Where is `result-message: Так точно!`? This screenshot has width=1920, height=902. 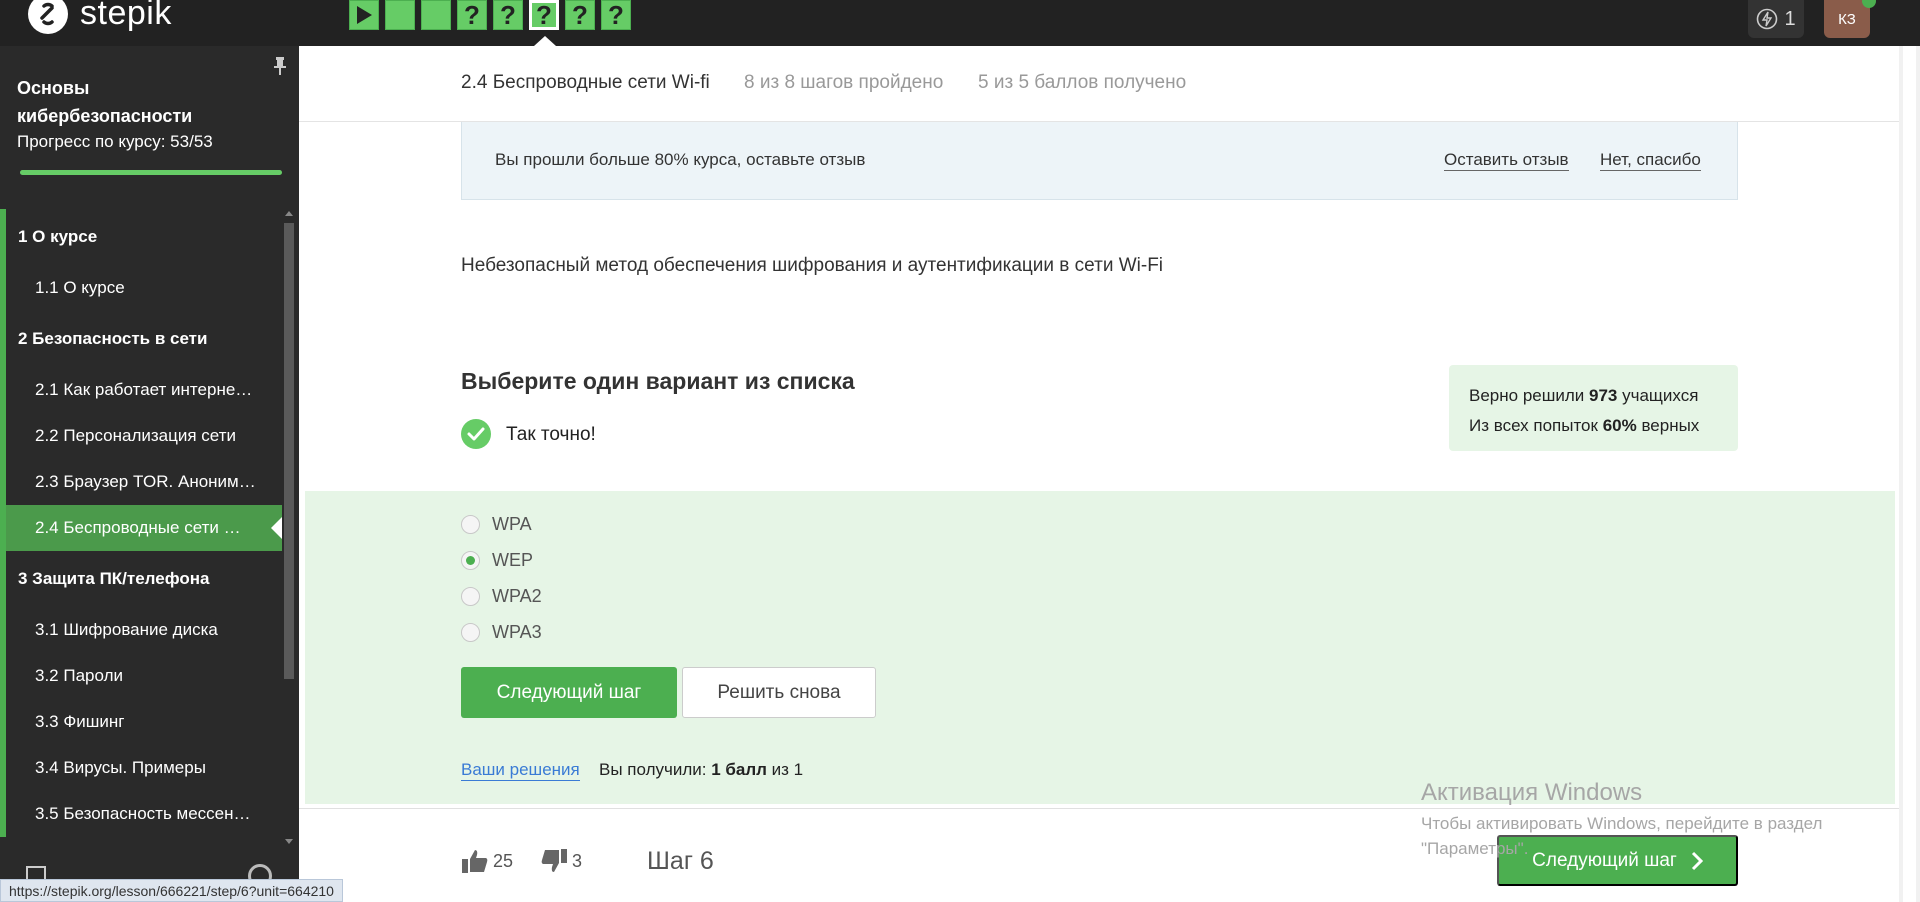 result-message: Так точно! is located at coordinates (551, 434).